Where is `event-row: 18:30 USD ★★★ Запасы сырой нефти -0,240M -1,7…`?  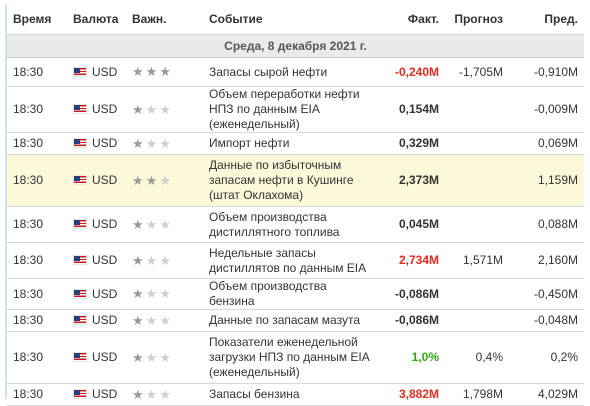
event-row: 18:30 USD ★★★ Запасы сырой нефти -0,240M -1,7… is located at coordinates (295, 72).